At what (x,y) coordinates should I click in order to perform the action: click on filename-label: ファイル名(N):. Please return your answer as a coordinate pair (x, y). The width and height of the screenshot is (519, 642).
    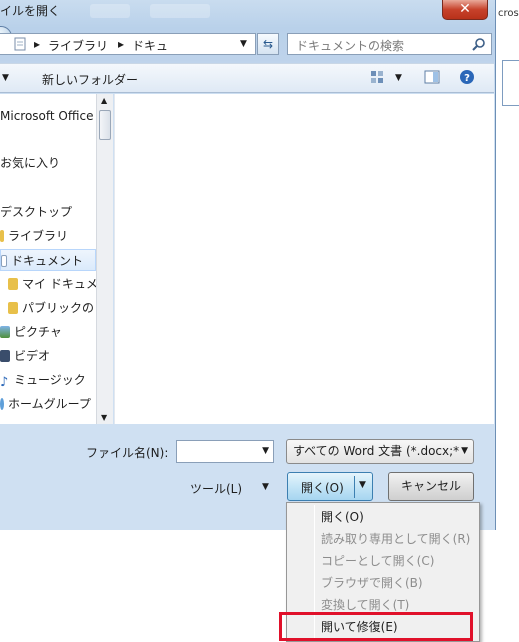
    Looking at the image, I should click on (127, 453).